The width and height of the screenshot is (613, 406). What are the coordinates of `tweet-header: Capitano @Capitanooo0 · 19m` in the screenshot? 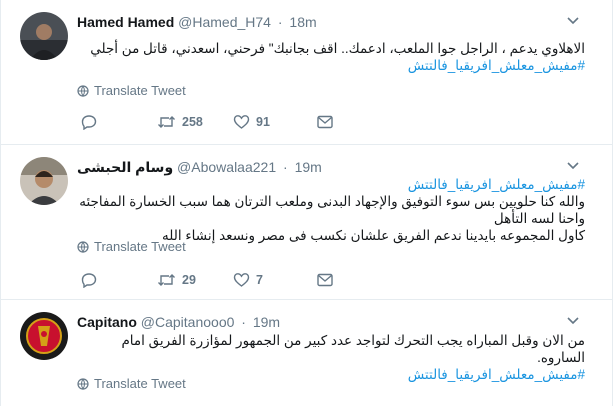 It's located at (178, 322).